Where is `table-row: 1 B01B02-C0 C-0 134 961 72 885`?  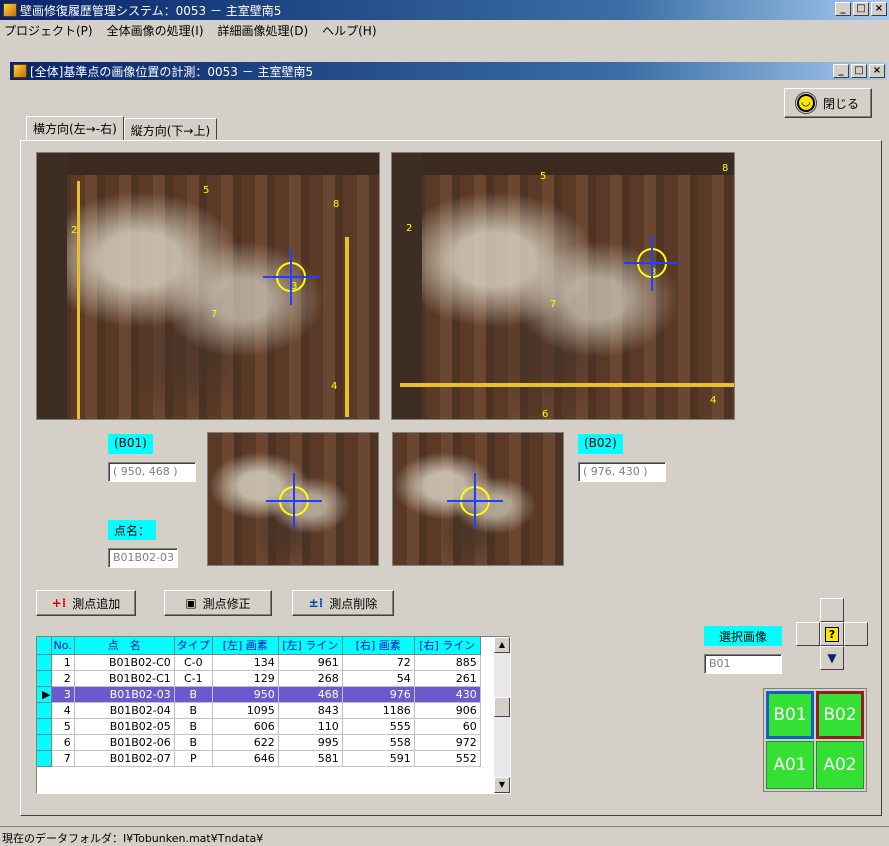 table-row: 1 B01B02-C0 C-0 134 961 72 885 is located at coordinates (259, 662).